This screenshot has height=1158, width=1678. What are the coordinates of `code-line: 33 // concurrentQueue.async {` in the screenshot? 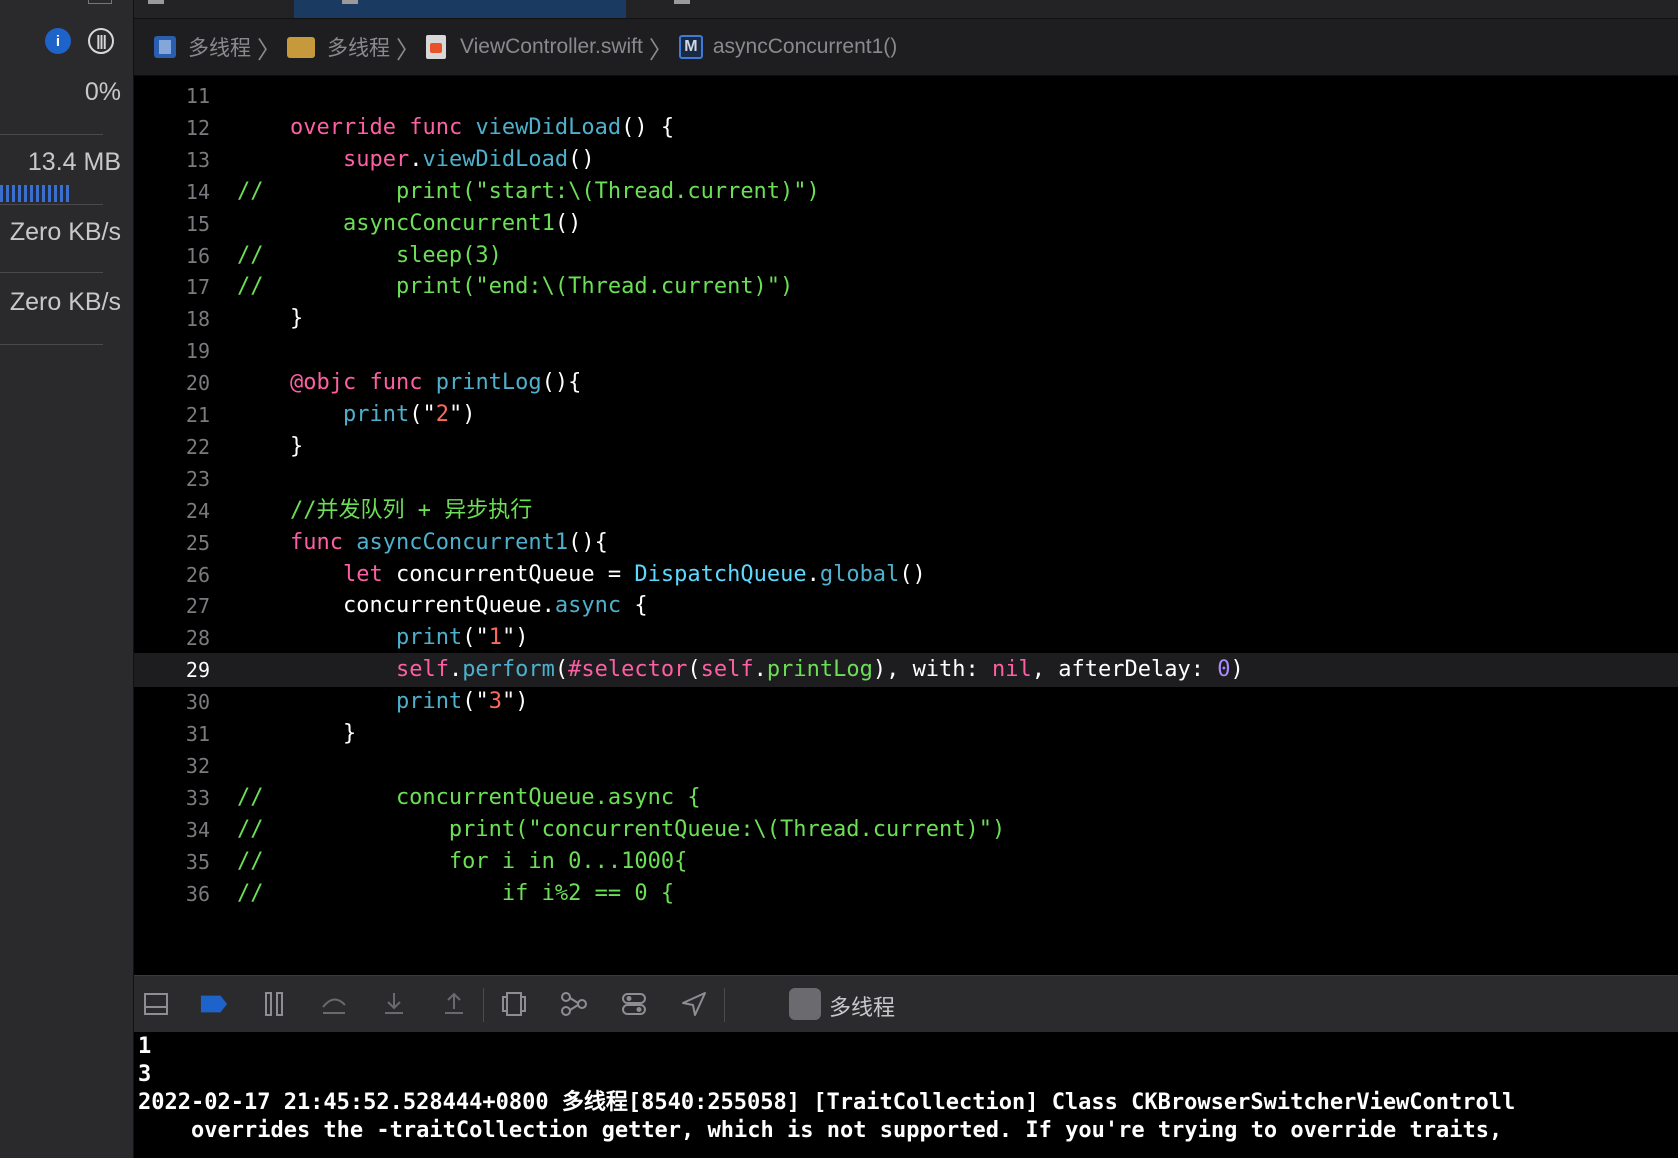 It's located at (906, 798).